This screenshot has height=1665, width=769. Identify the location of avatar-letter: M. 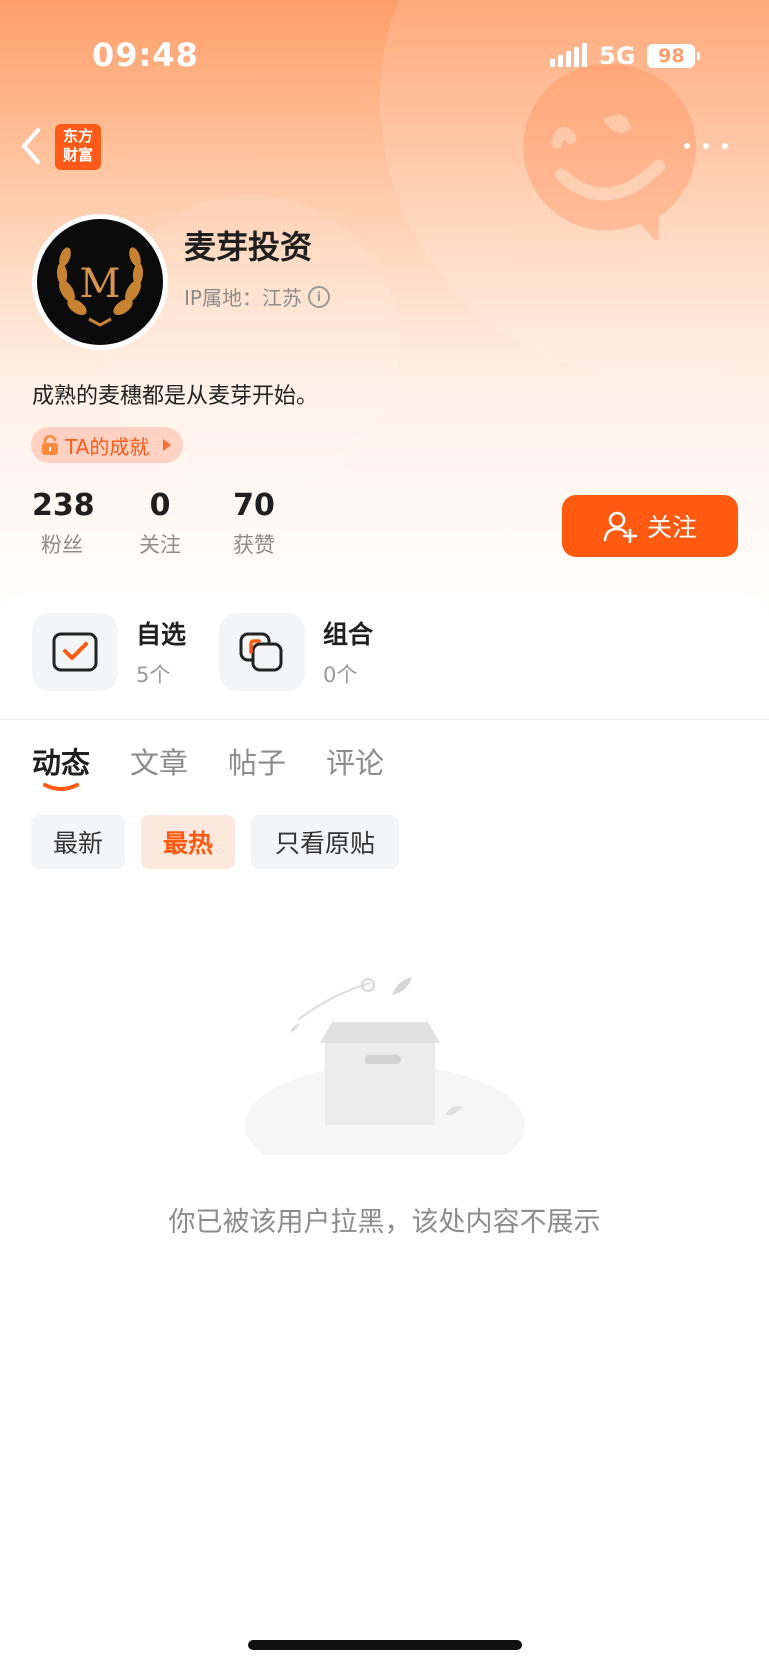
(100, 284).